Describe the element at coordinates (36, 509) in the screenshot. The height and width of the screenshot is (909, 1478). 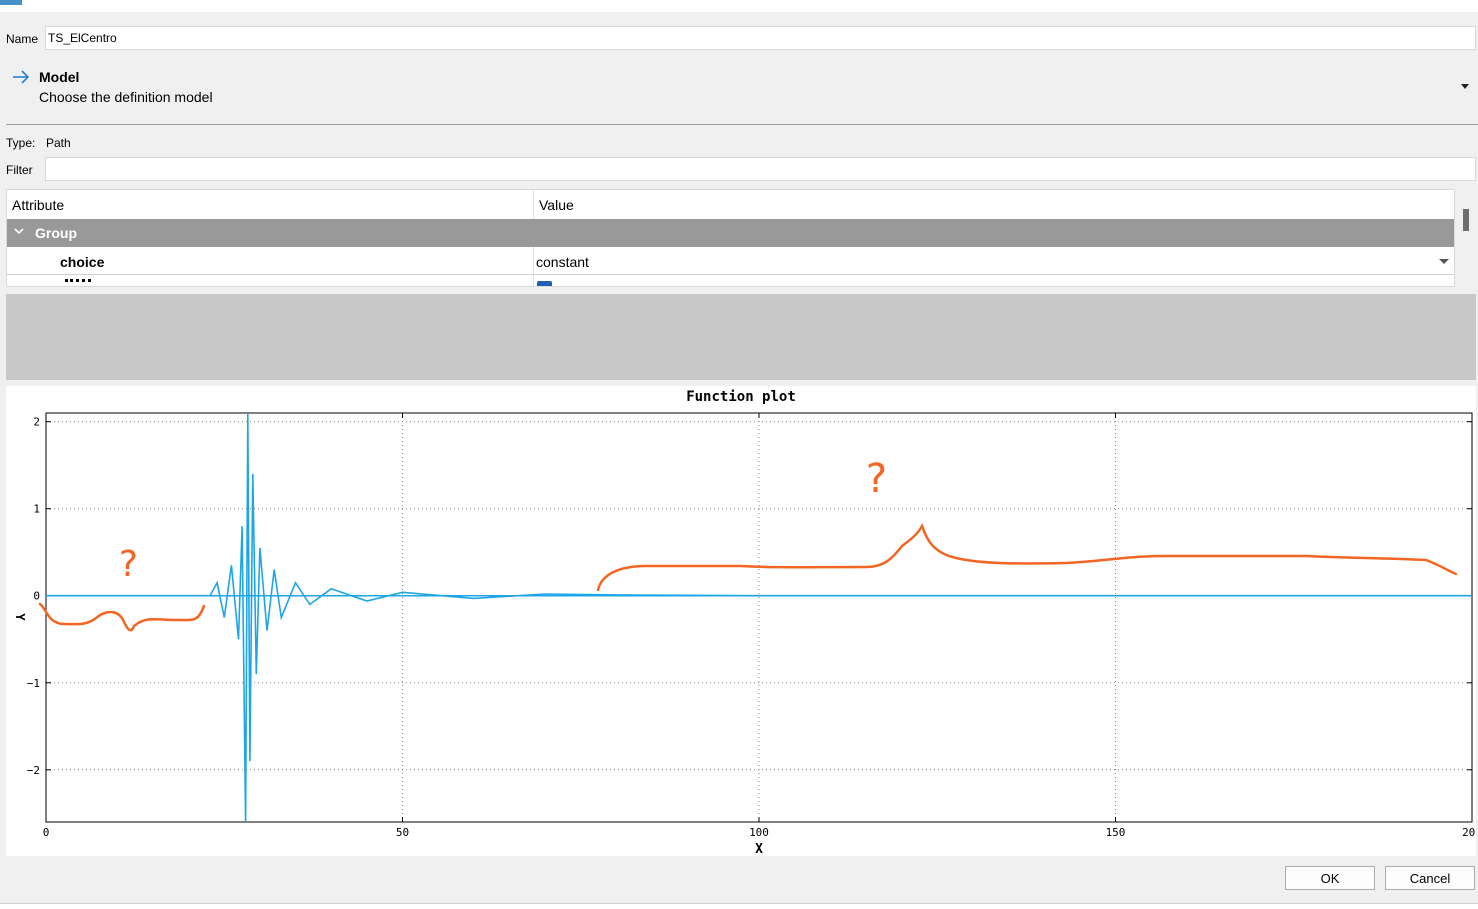
I see `y-tick-label: 1` at that location.